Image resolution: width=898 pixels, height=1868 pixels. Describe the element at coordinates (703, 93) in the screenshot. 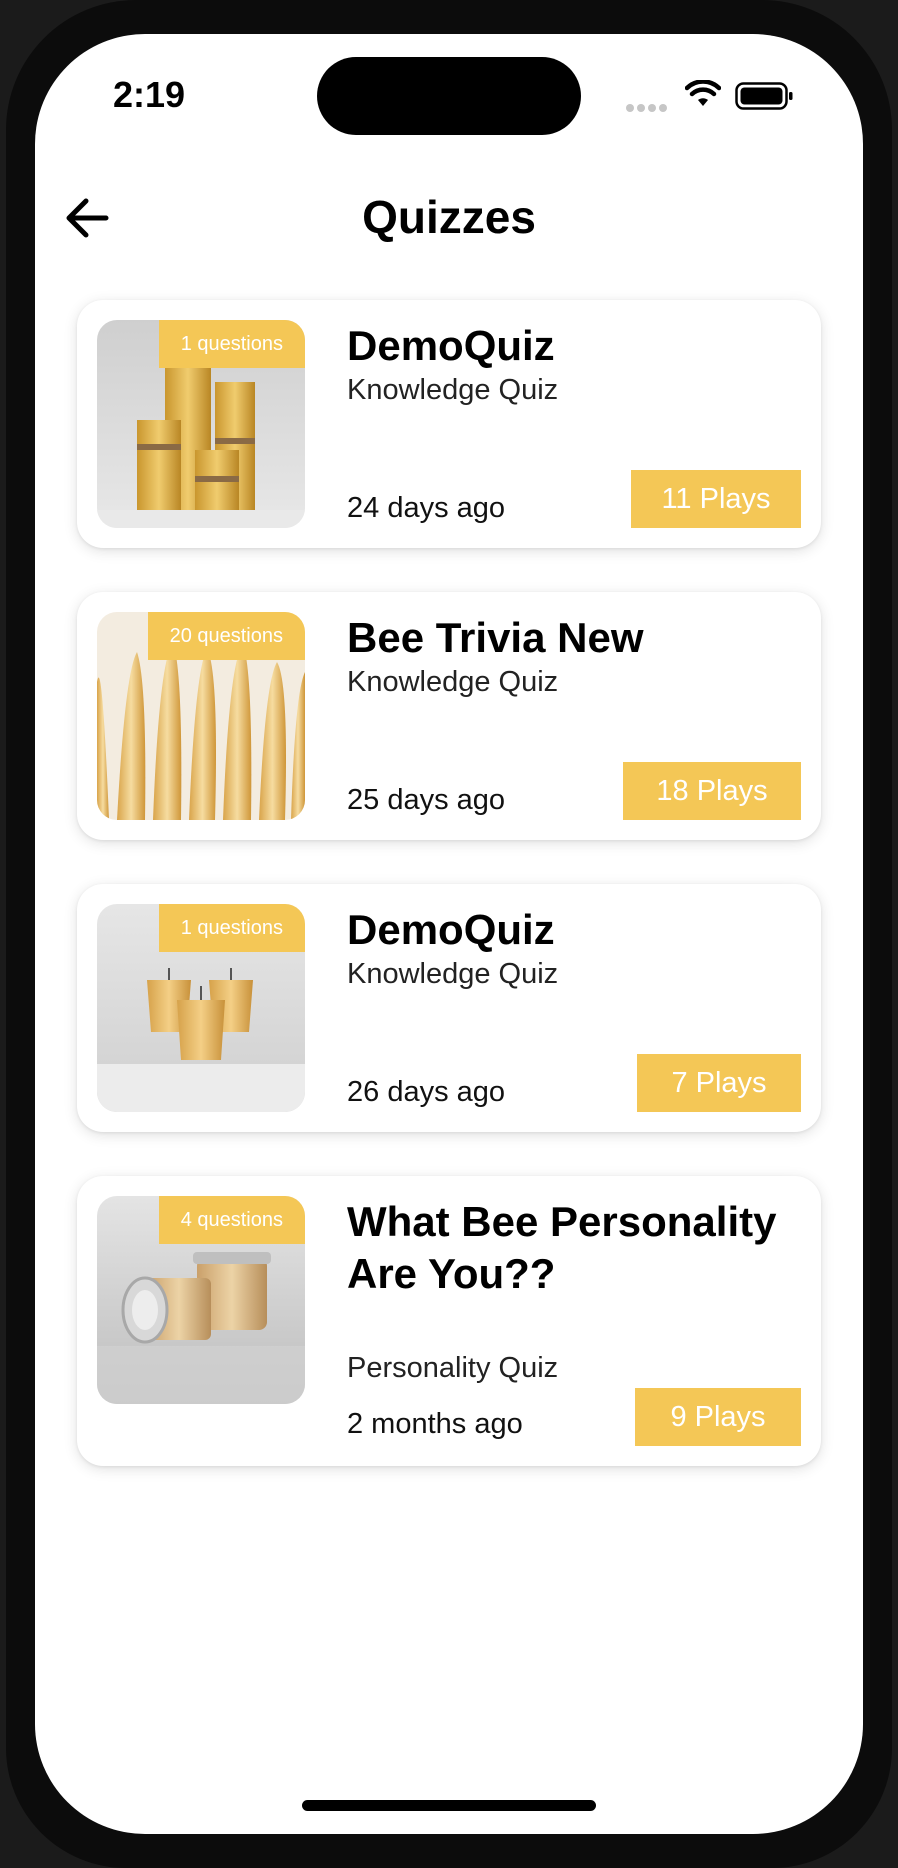

I see `wifi-icon` at that location.